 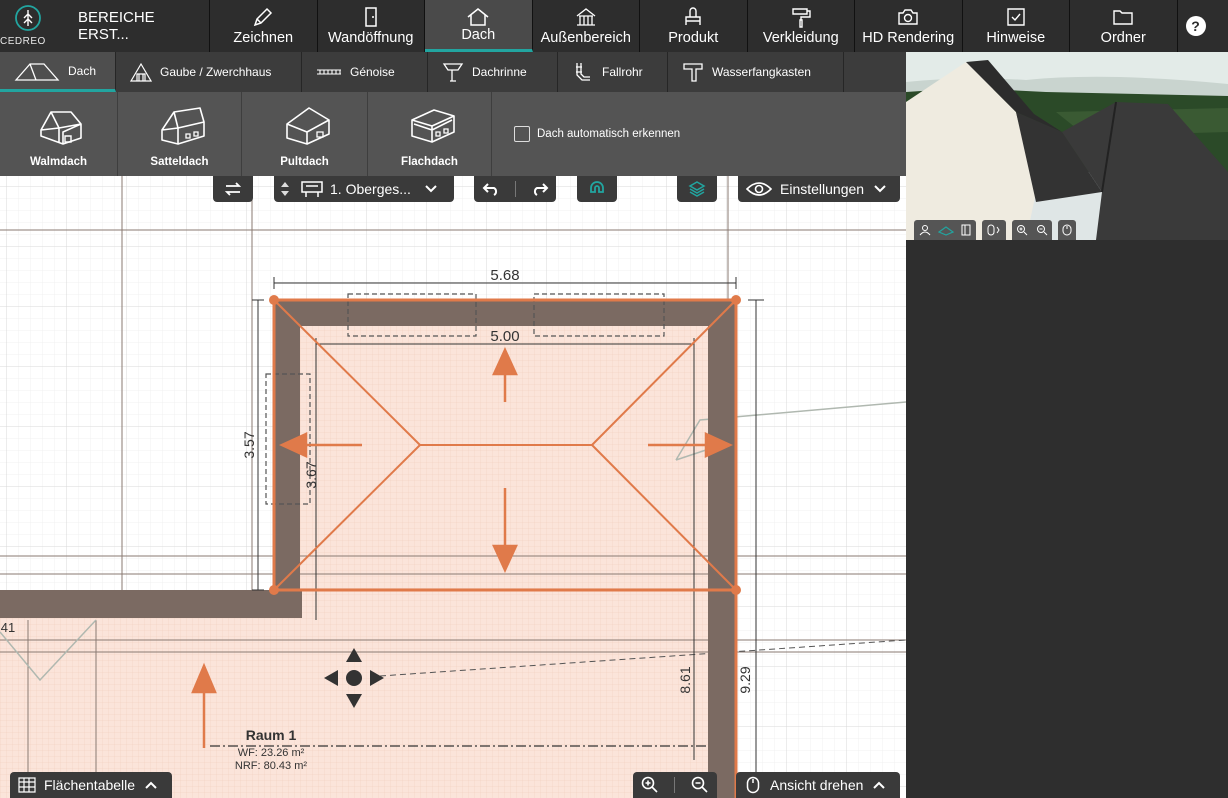 I want to click on tab-hd-rendering: HD Rendering, so click(x=909, y=26).